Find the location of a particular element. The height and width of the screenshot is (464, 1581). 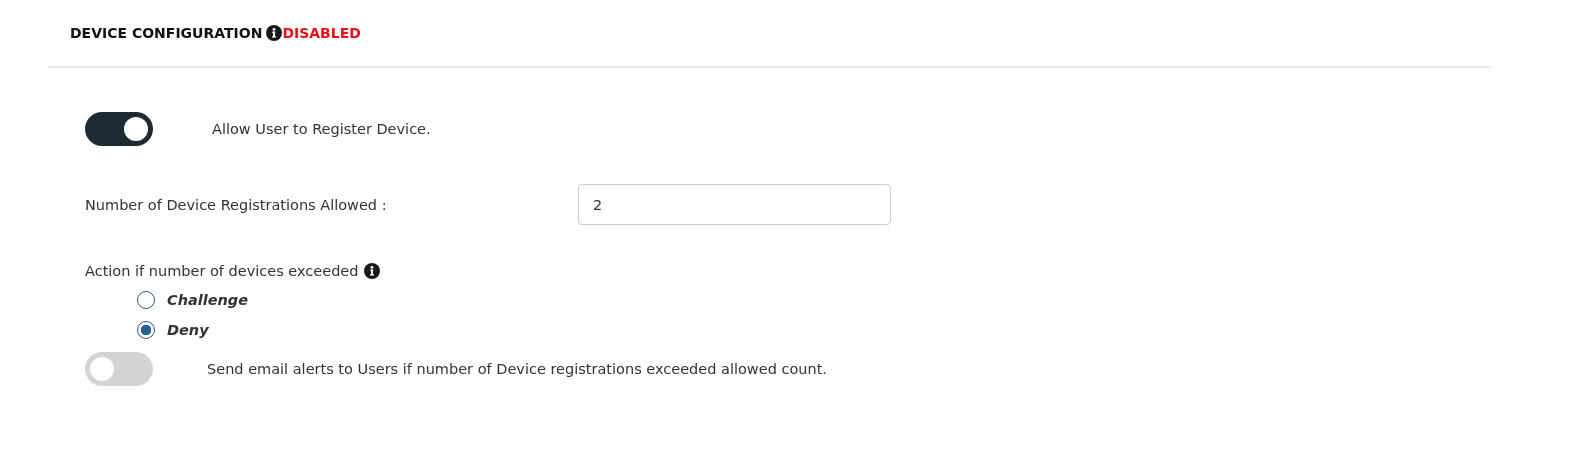

radio-label: Challenge is located at coordinates (208, 300).